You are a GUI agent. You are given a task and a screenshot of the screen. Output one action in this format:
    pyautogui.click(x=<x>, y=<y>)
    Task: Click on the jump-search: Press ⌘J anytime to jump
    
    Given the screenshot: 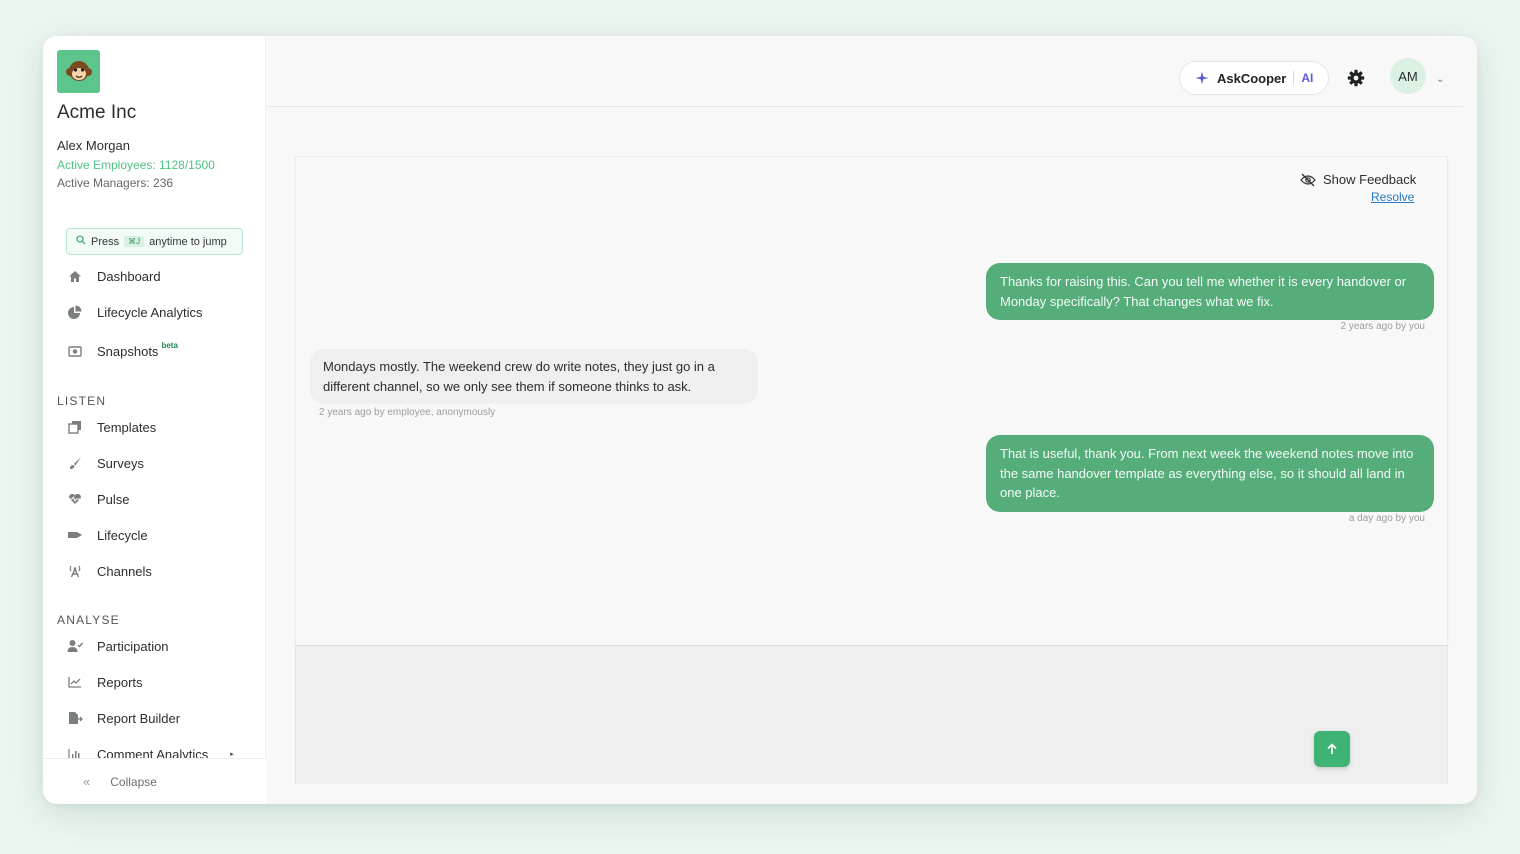 What is the action you would take?
    pyautogui.click(x=154, y=241)
    